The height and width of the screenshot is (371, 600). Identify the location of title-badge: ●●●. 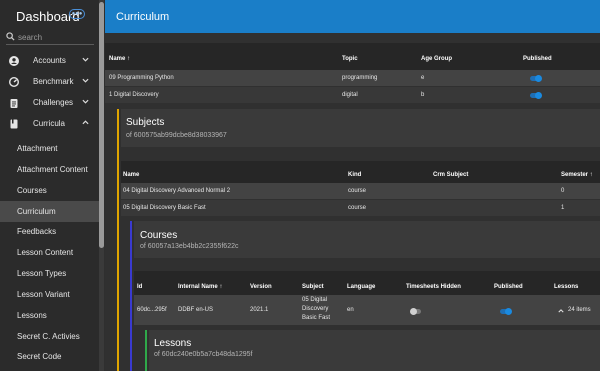
(77, 14).